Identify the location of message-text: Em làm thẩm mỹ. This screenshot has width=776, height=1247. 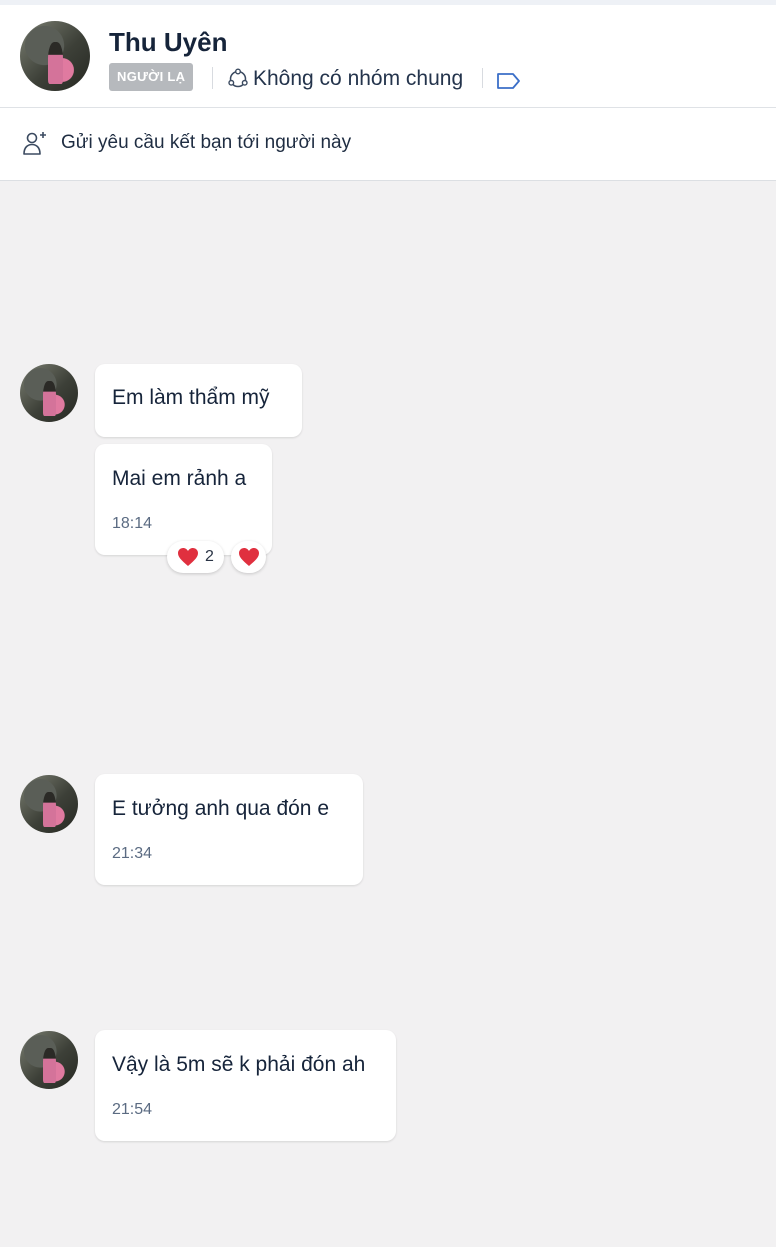
(191, 397).